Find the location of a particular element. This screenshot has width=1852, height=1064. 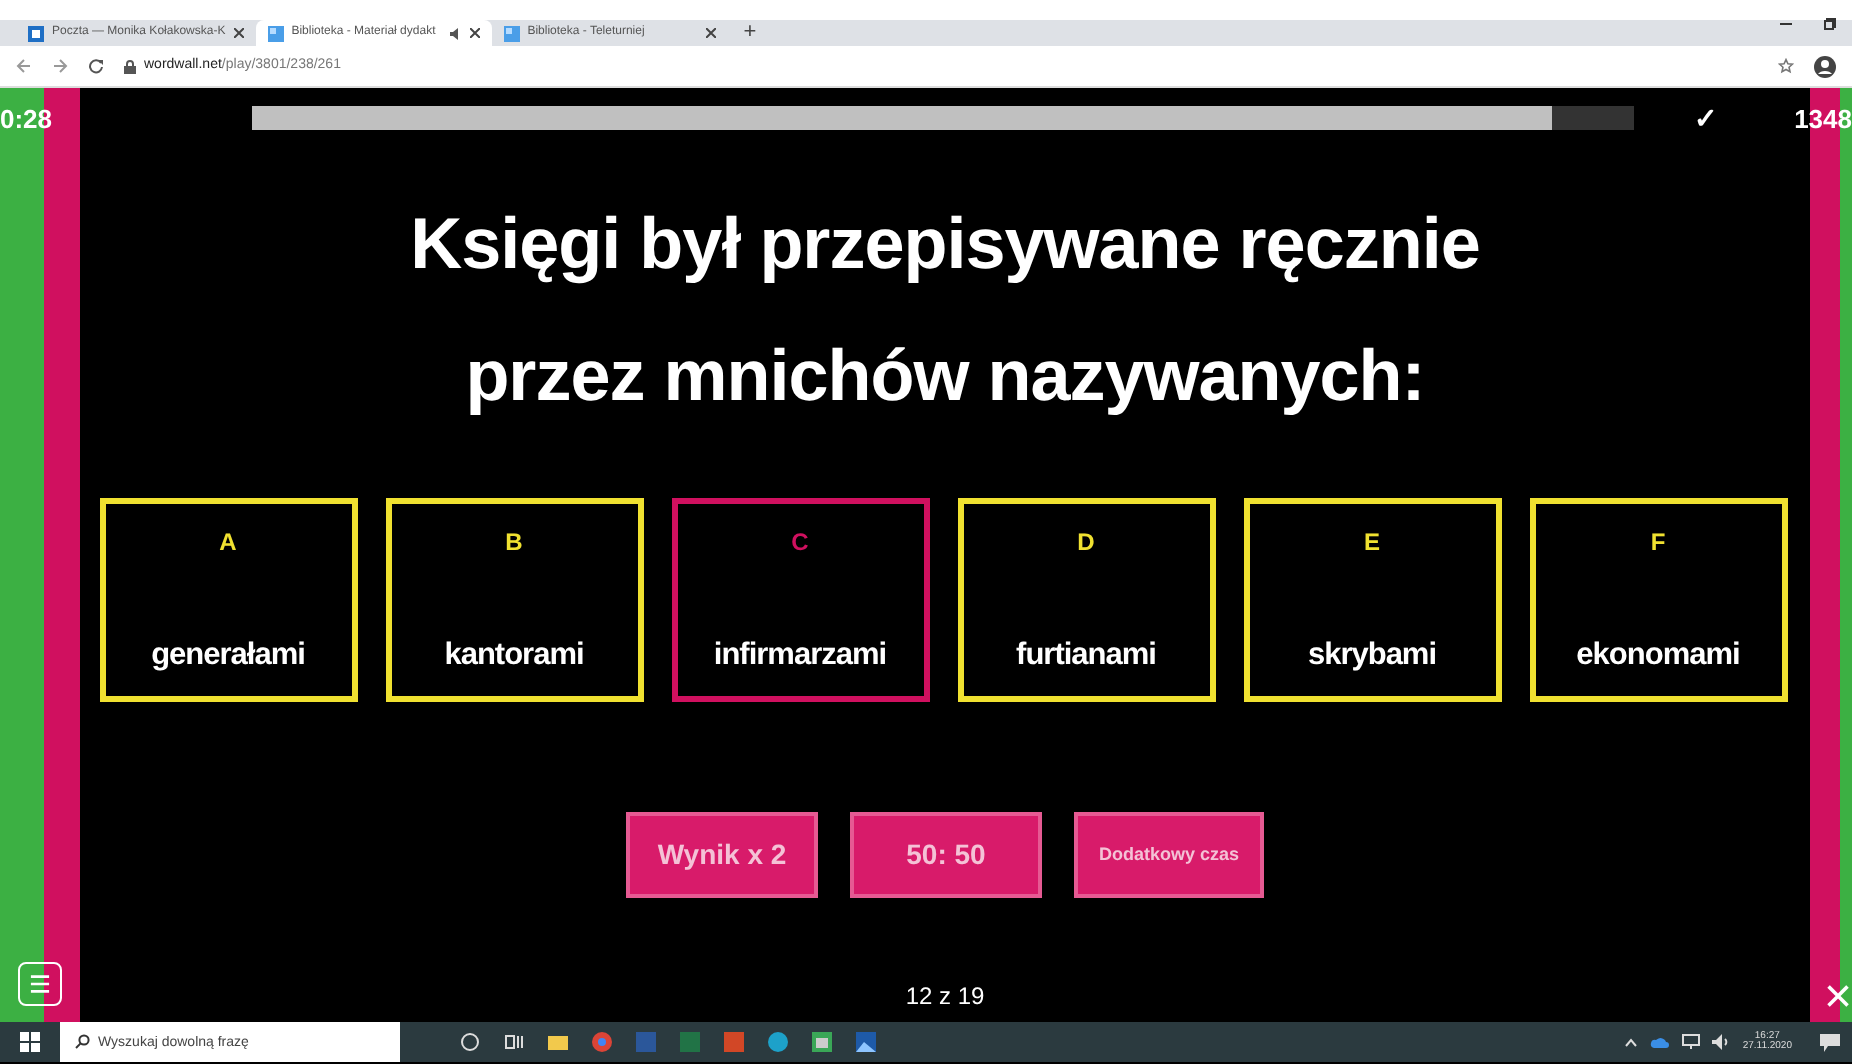

new-tab-button: + is located at coordinates (750, 33).